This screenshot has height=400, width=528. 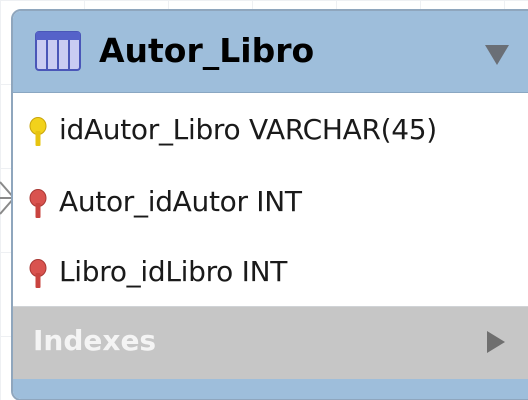 What do you see at coordinates (270, 389) in the screenshot?
I see `table-footer` at bounding box center [270, 389].